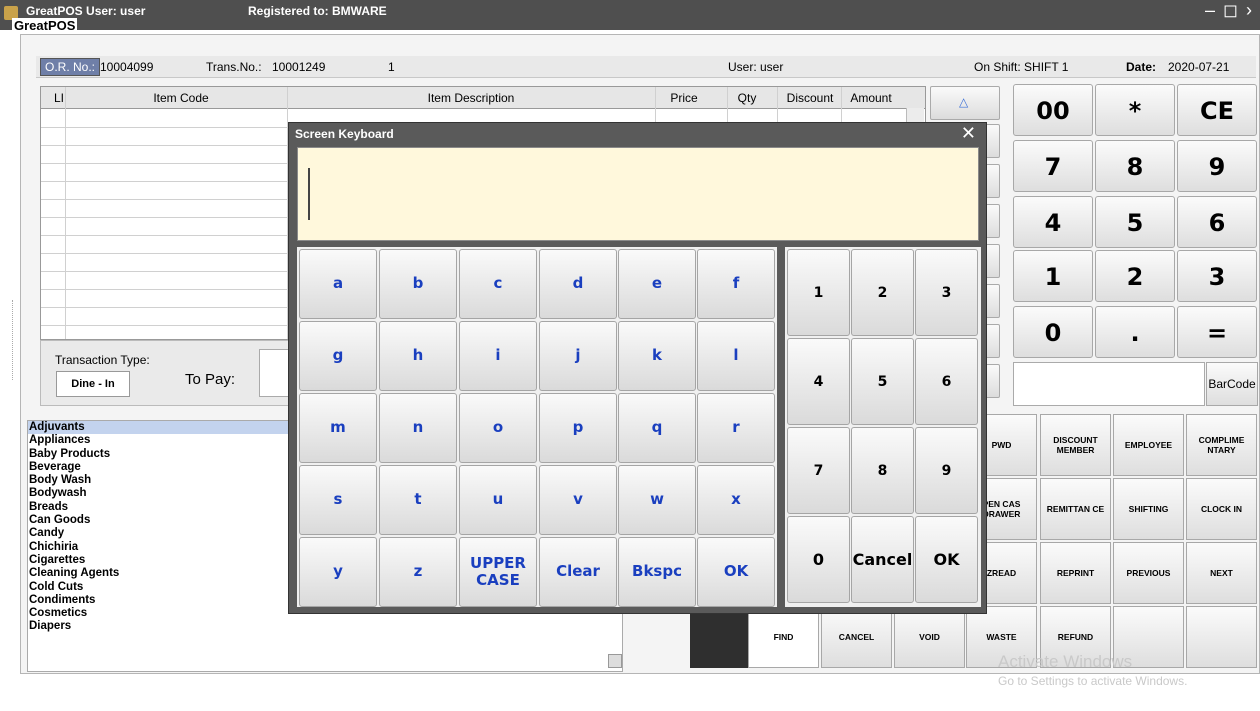  What do you see at coordinates (1253, 10) in the screenshot?
I see `close-window-icon: ›` at bounding box center [1253, 10].